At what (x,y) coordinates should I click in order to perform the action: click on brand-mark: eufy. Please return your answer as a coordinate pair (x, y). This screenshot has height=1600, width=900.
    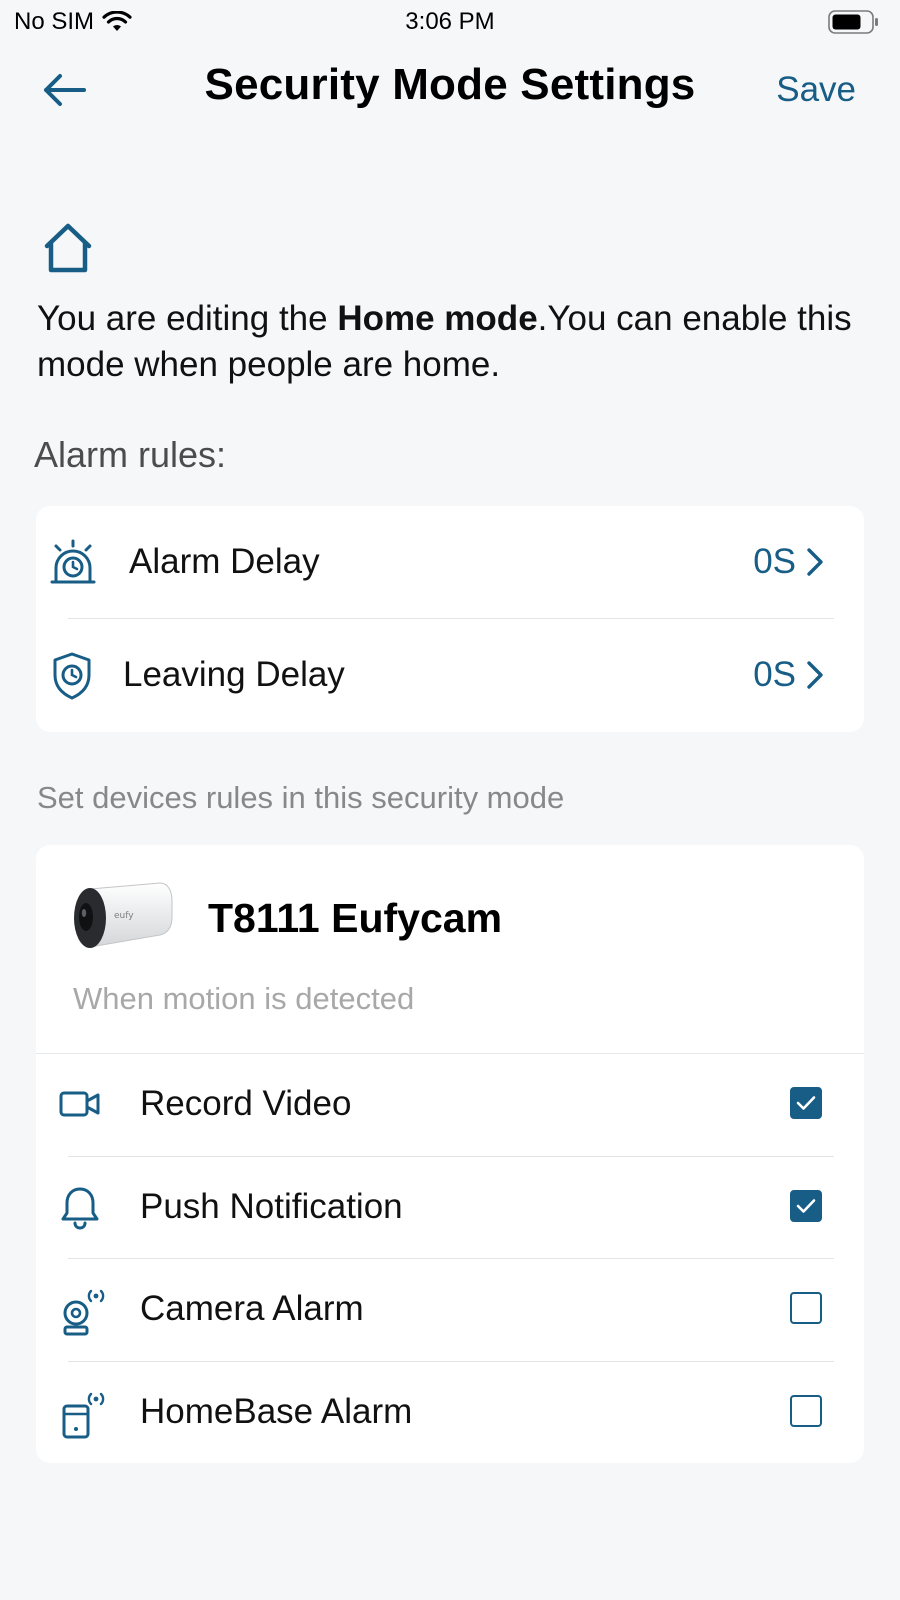
    Looking at the image, I should click on (124, 916).